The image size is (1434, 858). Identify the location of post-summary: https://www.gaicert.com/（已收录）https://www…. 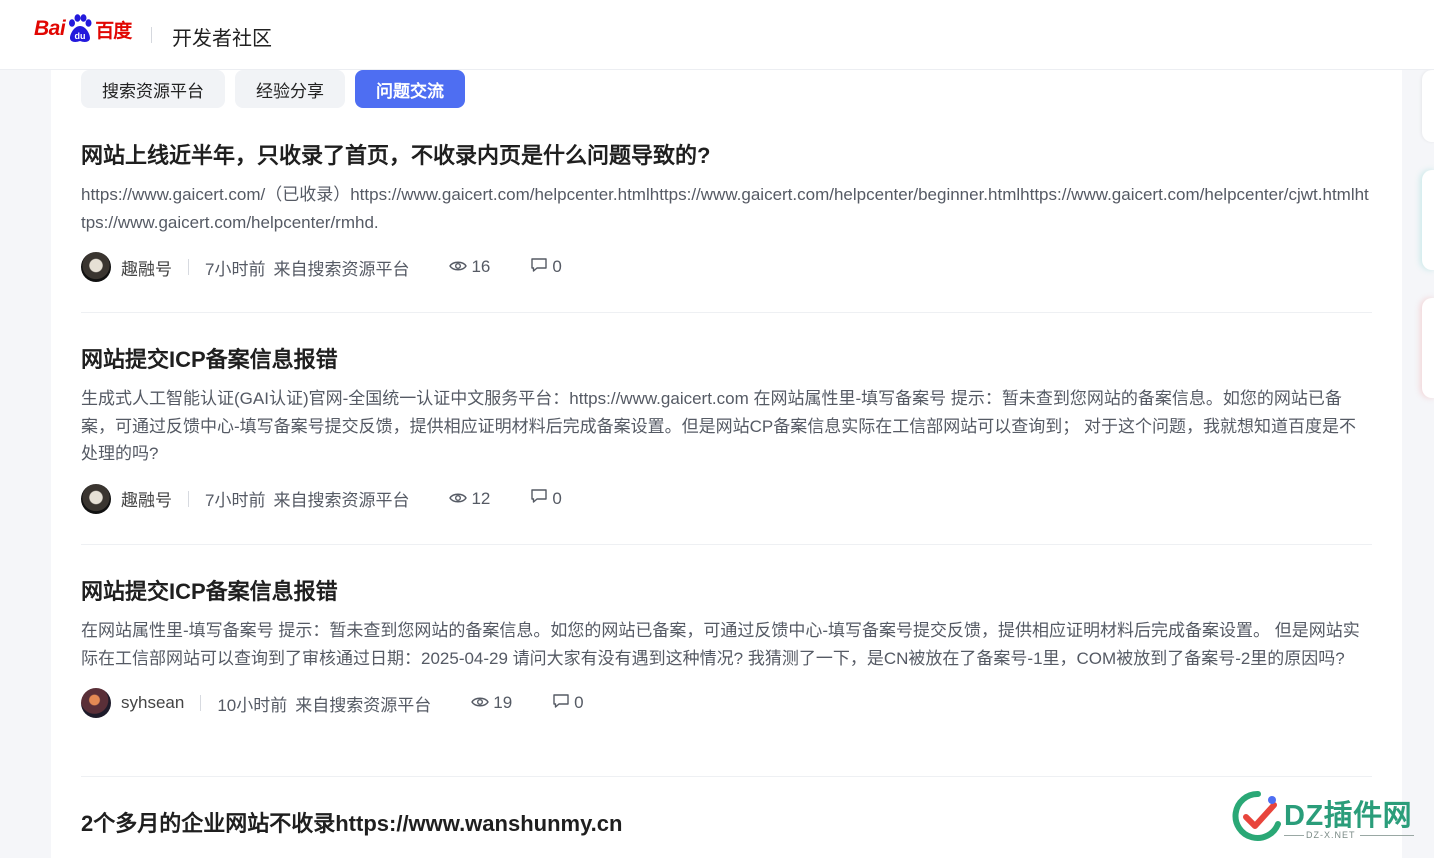
(726, 208).